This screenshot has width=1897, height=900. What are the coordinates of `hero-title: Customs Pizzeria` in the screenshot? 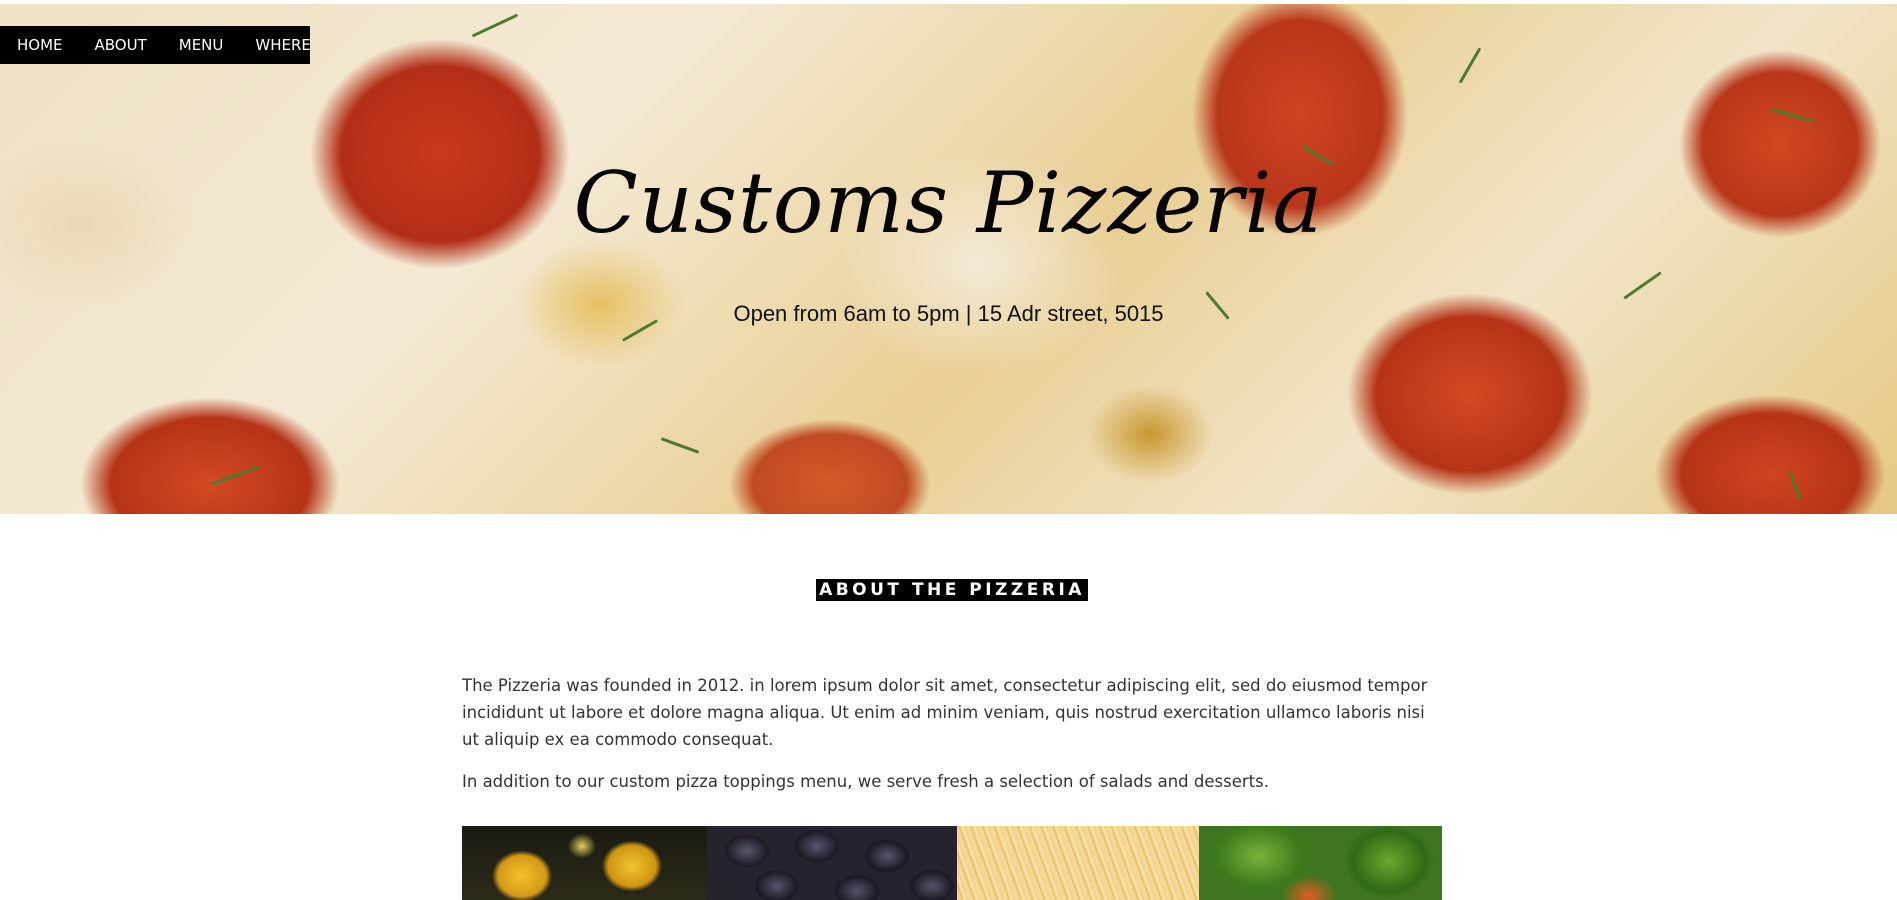 It's located at (948, 203).